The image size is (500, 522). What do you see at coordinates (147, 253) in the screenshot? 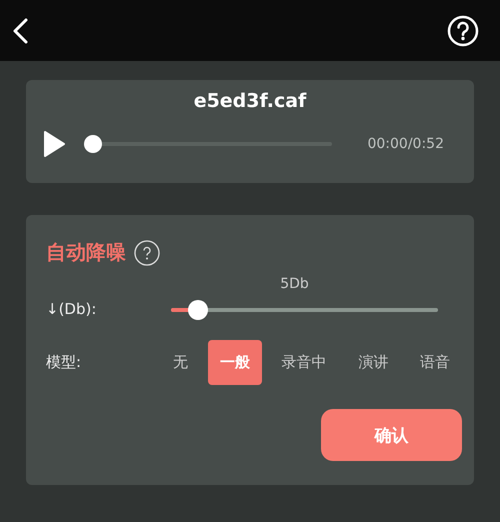
I see `help-icon` at bounding box center [147, 253].